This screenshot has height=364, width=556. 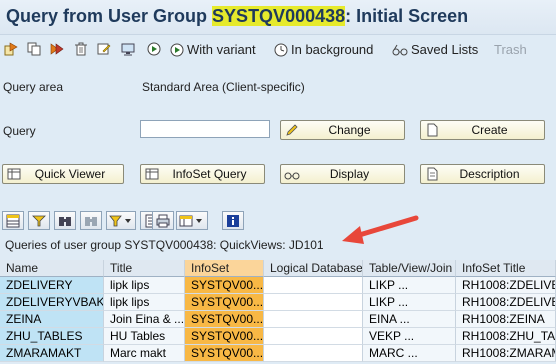 I want to click on query-area-value: Standard Area (Client-specific), so click(x=223, y=87).